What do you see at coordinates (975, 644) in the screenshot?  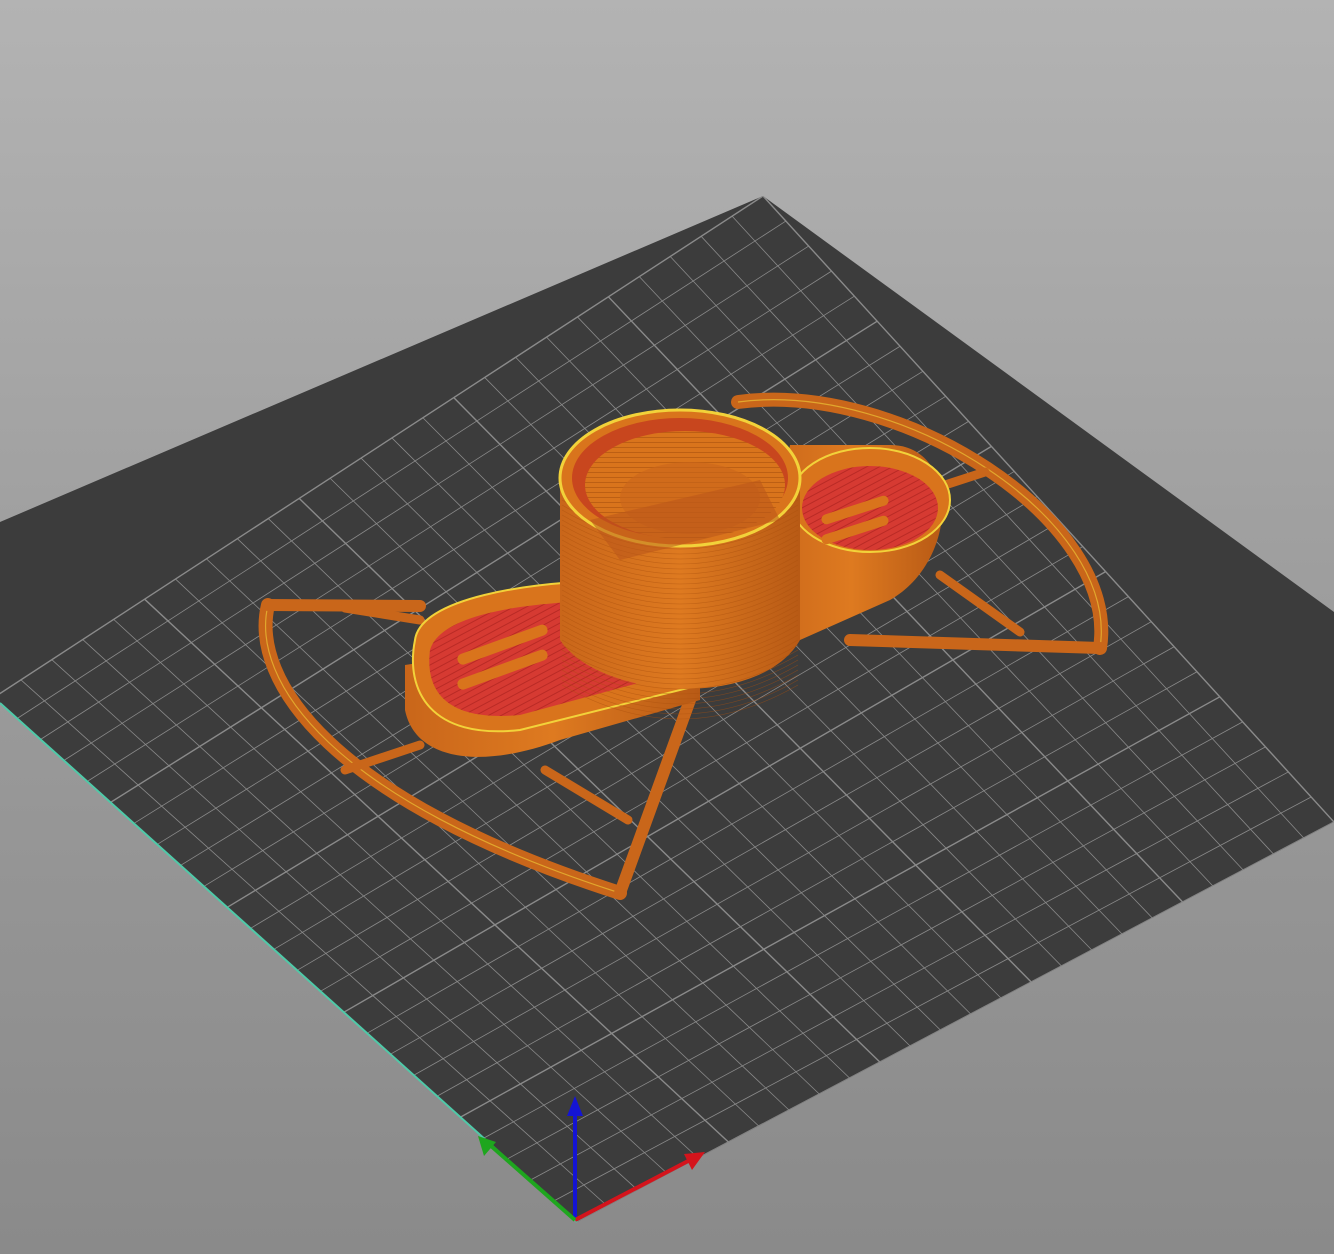 I see `right-frame-strut-bottom` at bounding box center [975, 644].